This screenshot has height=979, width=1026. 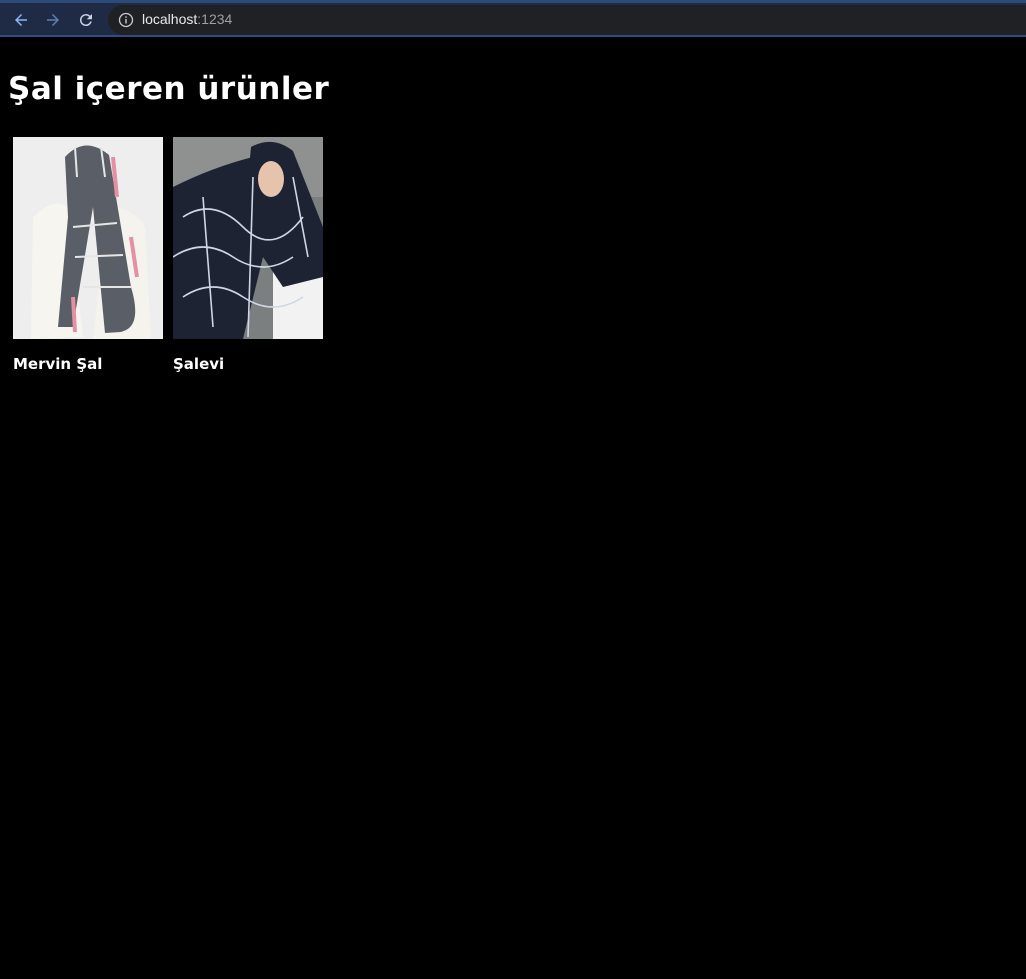 I want to click on reload-button, so click(x=86, y=20).